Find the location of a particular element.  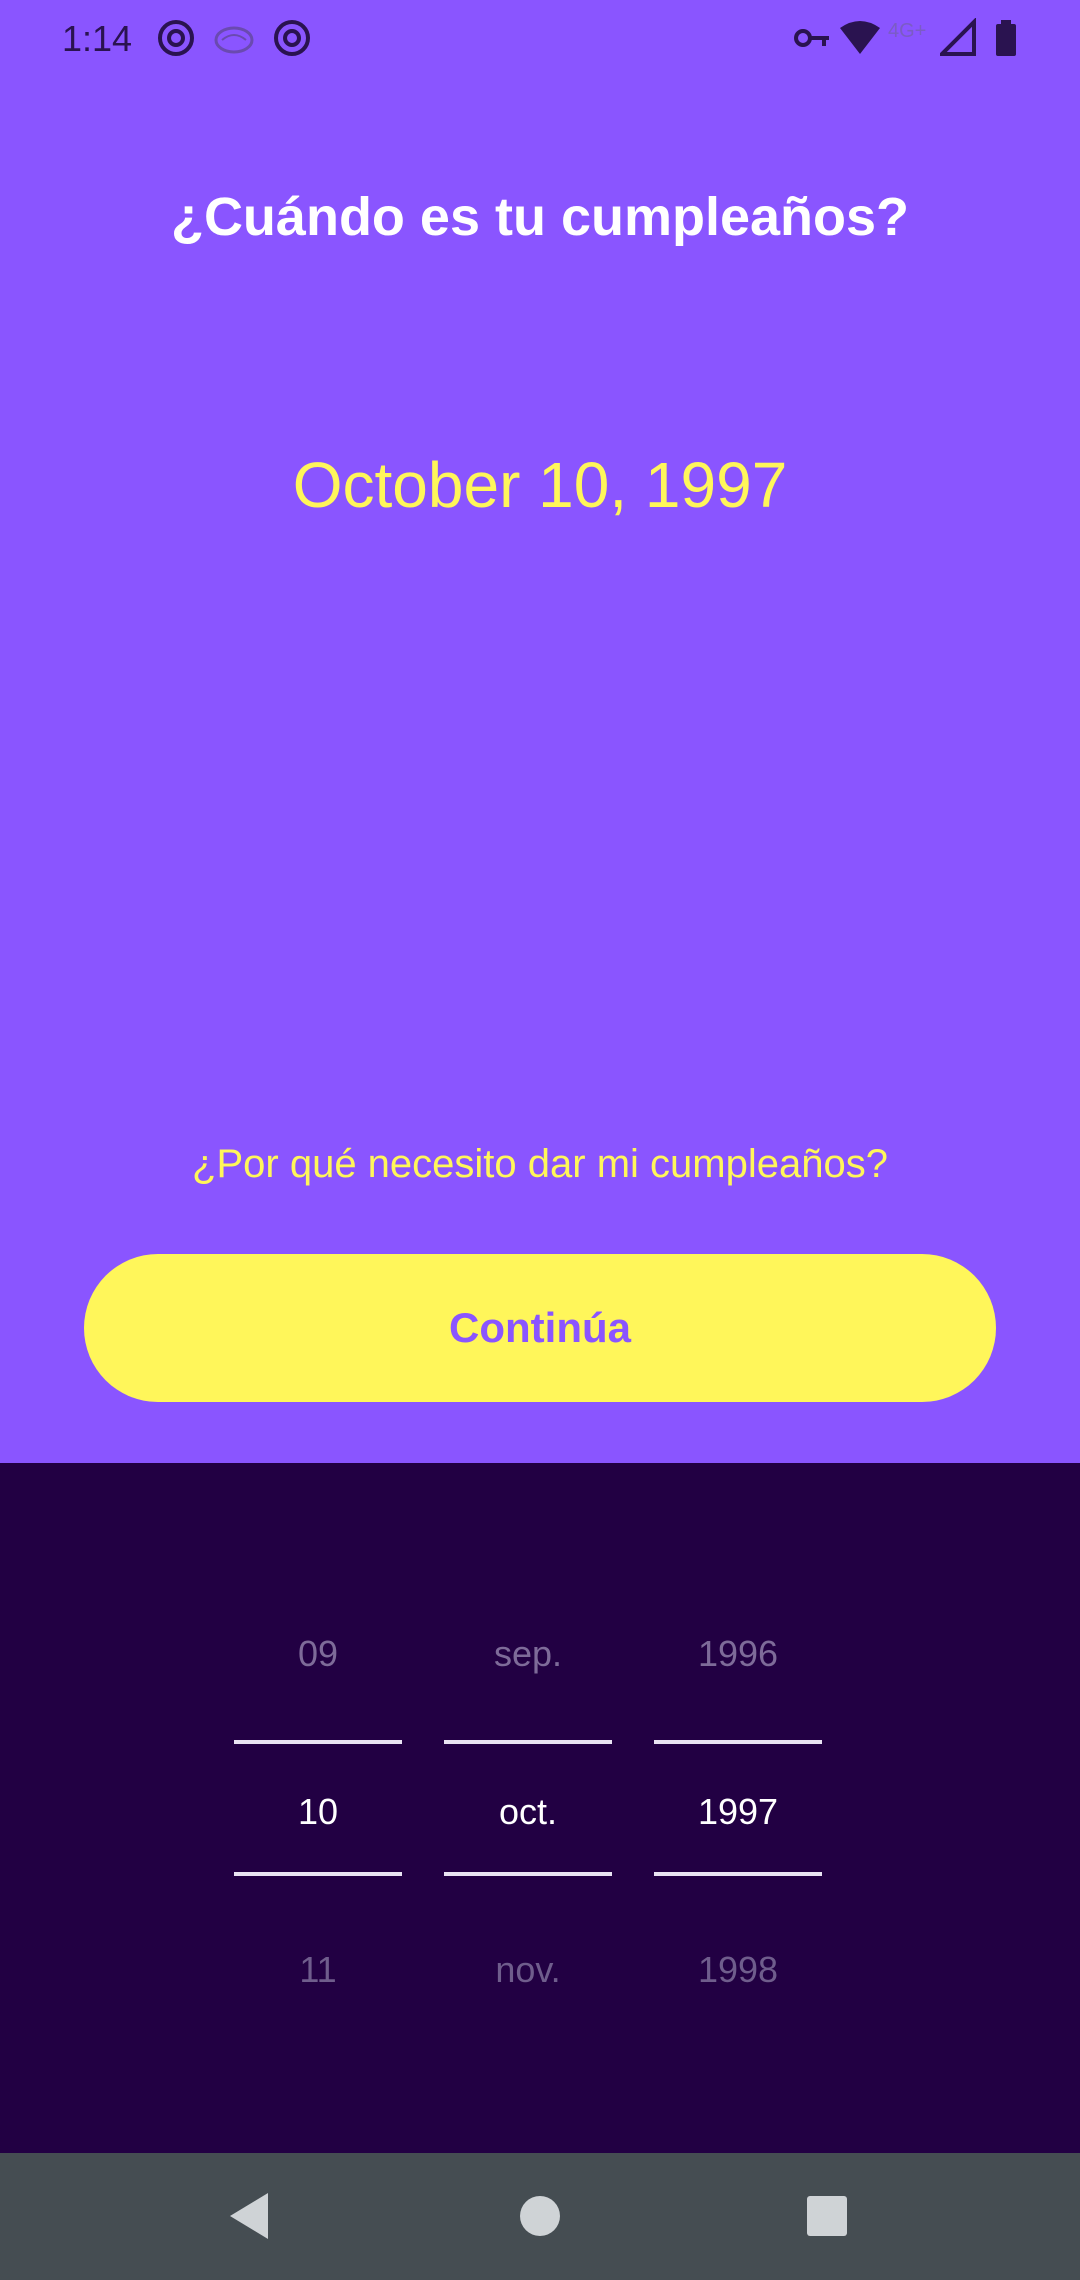

home-icon is located at coordinates (540, 2216).